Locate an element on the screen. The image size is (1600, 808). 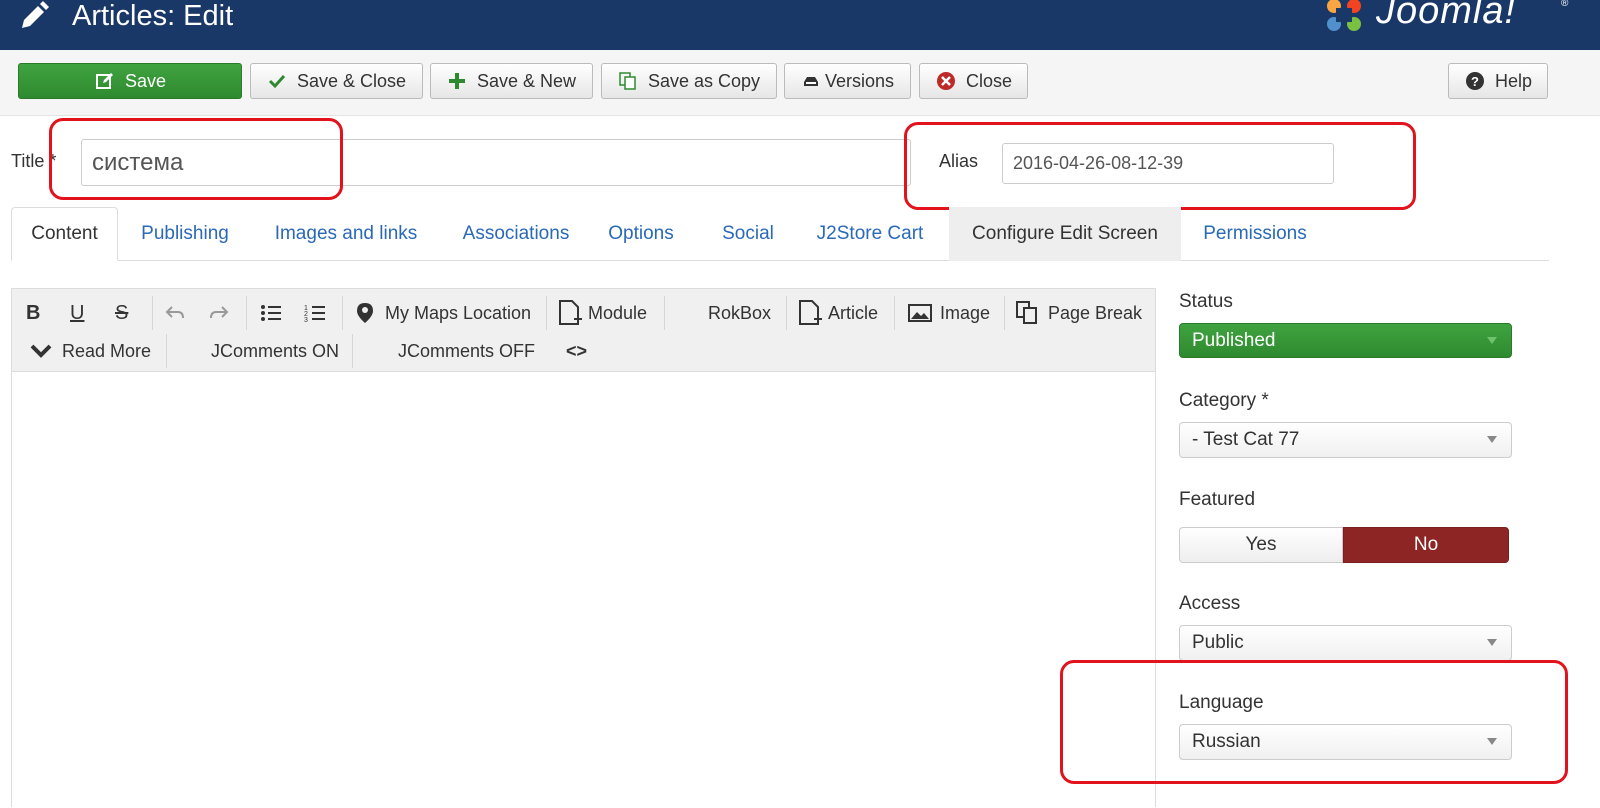
tab-social: Social is located at coordinates (748, 234).